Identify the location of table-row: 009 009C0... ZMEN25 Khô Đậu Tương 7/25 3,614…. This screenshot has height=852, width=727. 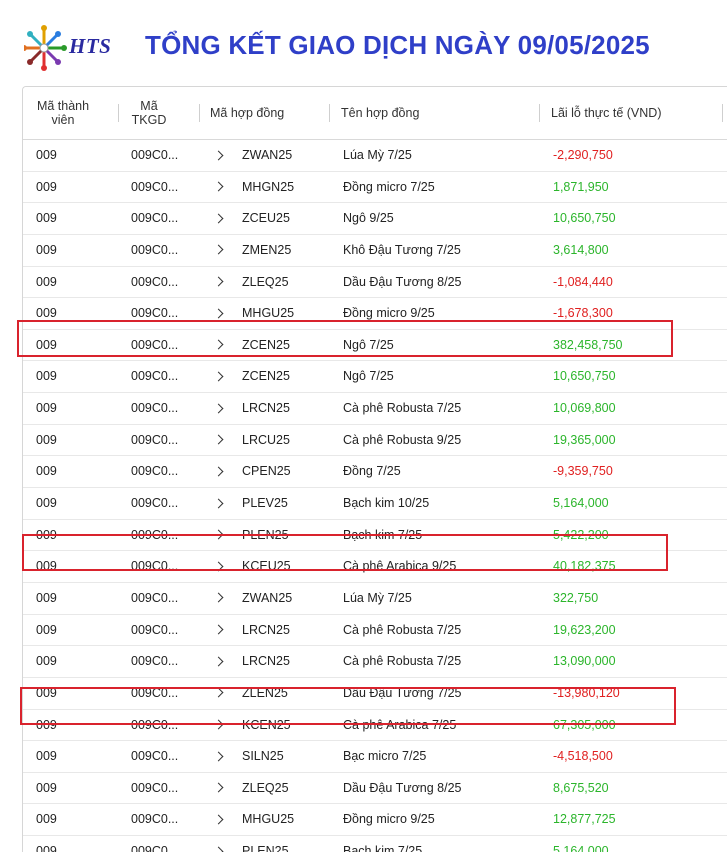
(375, 251).